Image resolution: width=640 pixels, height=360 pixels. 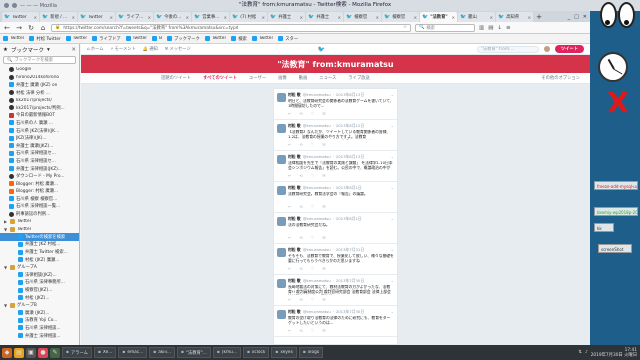 I want to click on top-link-0: ⌂ ホーム, so click(x=95, y=49).